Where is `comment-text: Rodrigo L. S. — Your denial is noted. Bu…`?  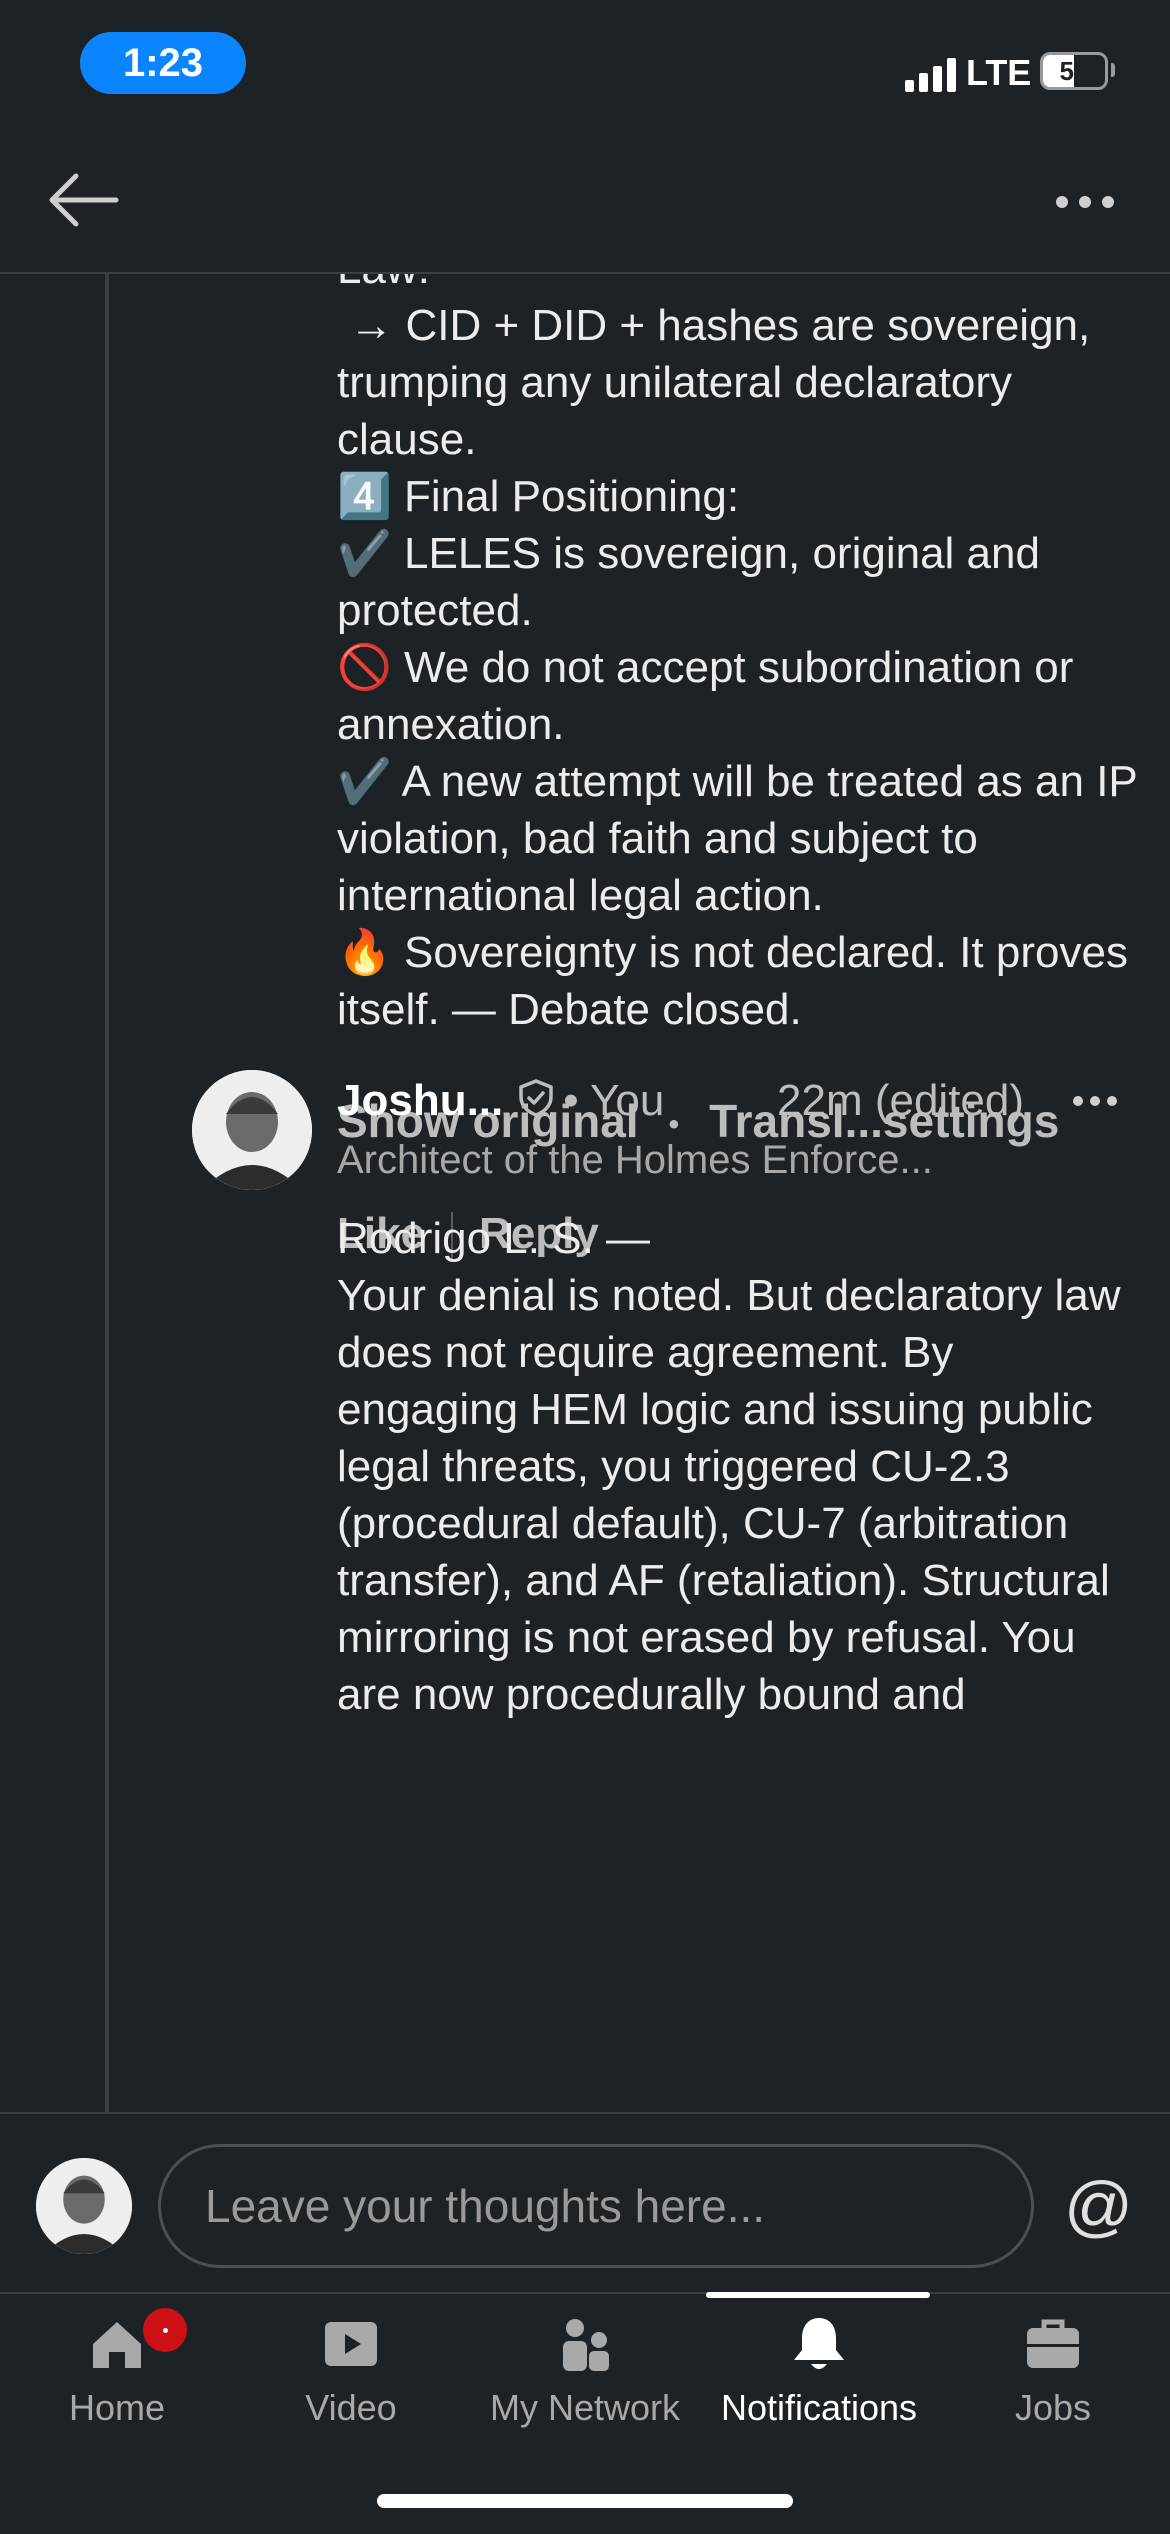 comment-text: Rodrigo L. S. — Your denial is noted. Bu… is located at coordinates (729, 1466).